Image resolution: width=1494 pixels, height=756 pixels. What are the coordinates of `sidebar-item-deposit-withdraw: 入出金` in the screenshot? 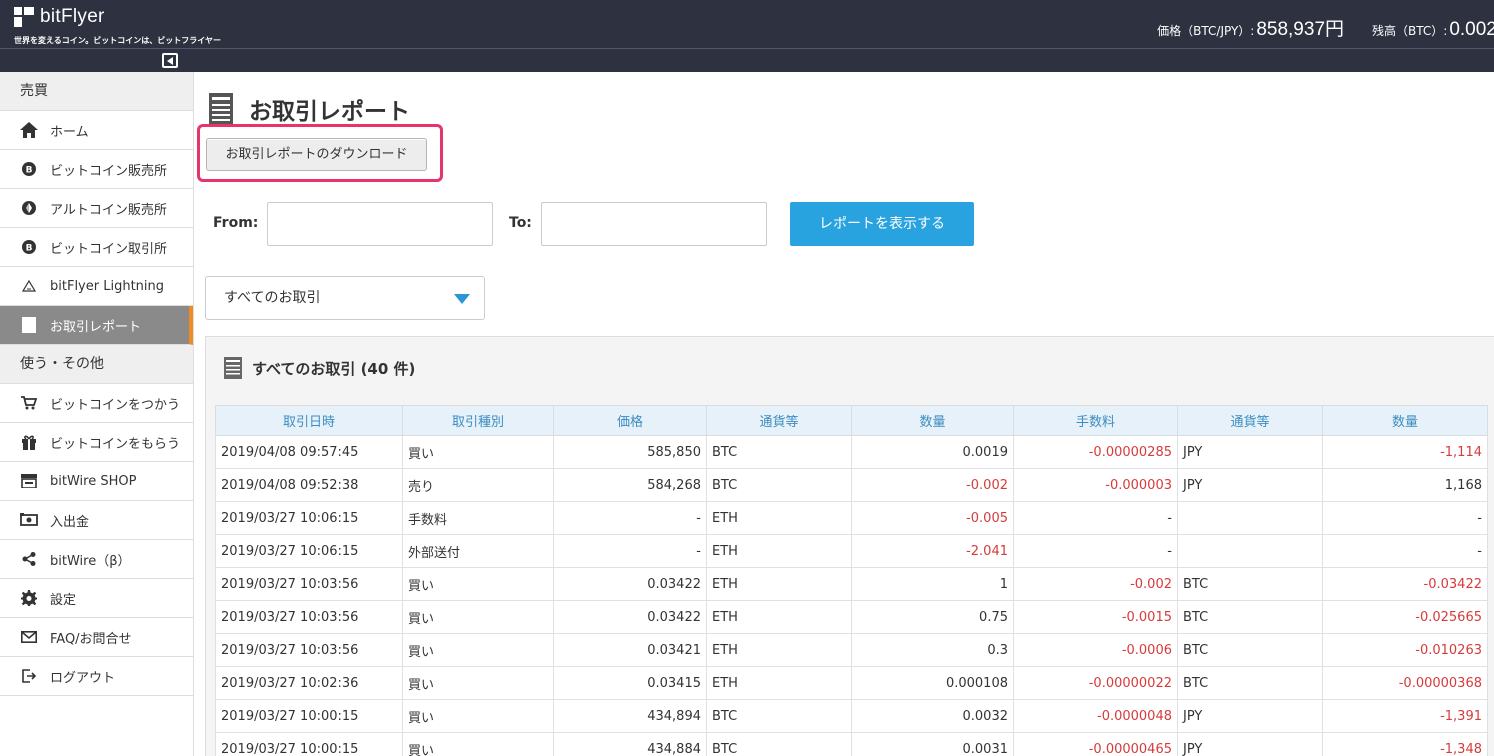 It's located at (96, 520).